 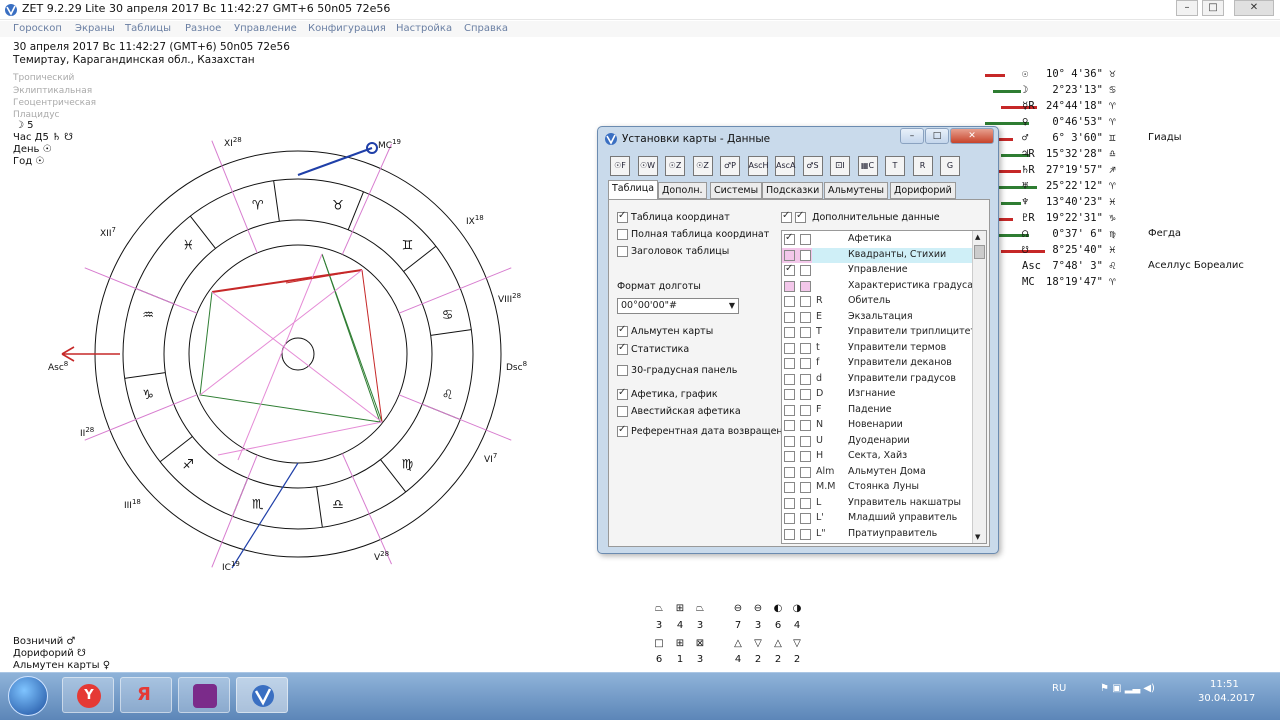 I want to click on dialog-minimize-button: –, so click(x=912, y=136).